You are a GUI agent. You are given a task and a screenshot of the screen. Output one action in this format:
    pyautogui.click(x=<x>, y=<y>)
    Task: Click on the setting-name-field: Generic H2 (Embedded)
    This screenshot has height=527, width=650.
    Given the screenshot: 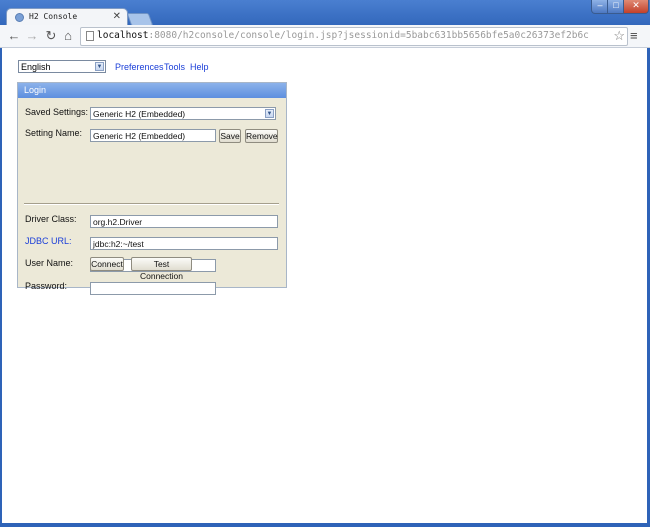 What is the action you would take?
    pyautogui.click(x=153, y=135)
    